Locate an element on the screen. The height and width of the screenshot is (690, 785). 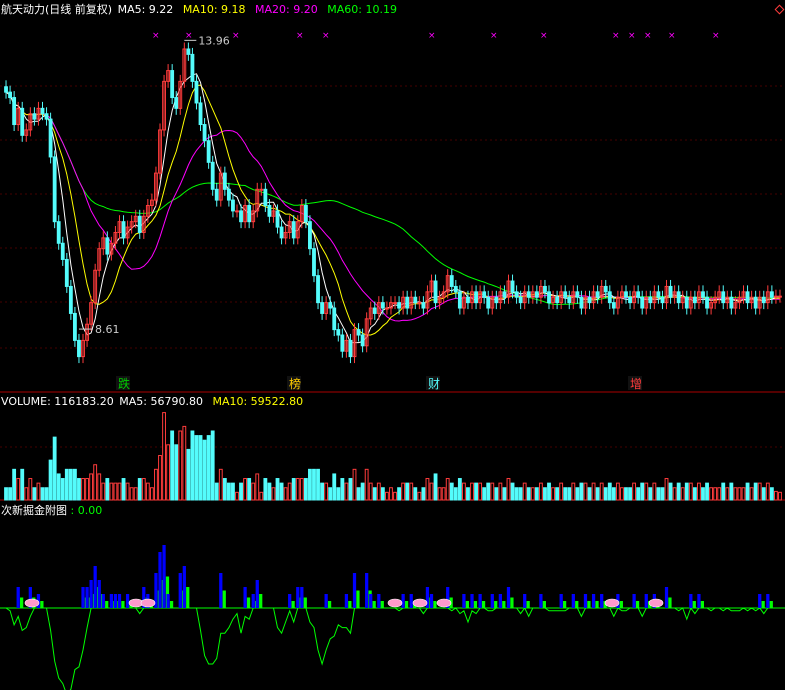
indicator-value: : 0.00 is located at coordinates (86, 510).